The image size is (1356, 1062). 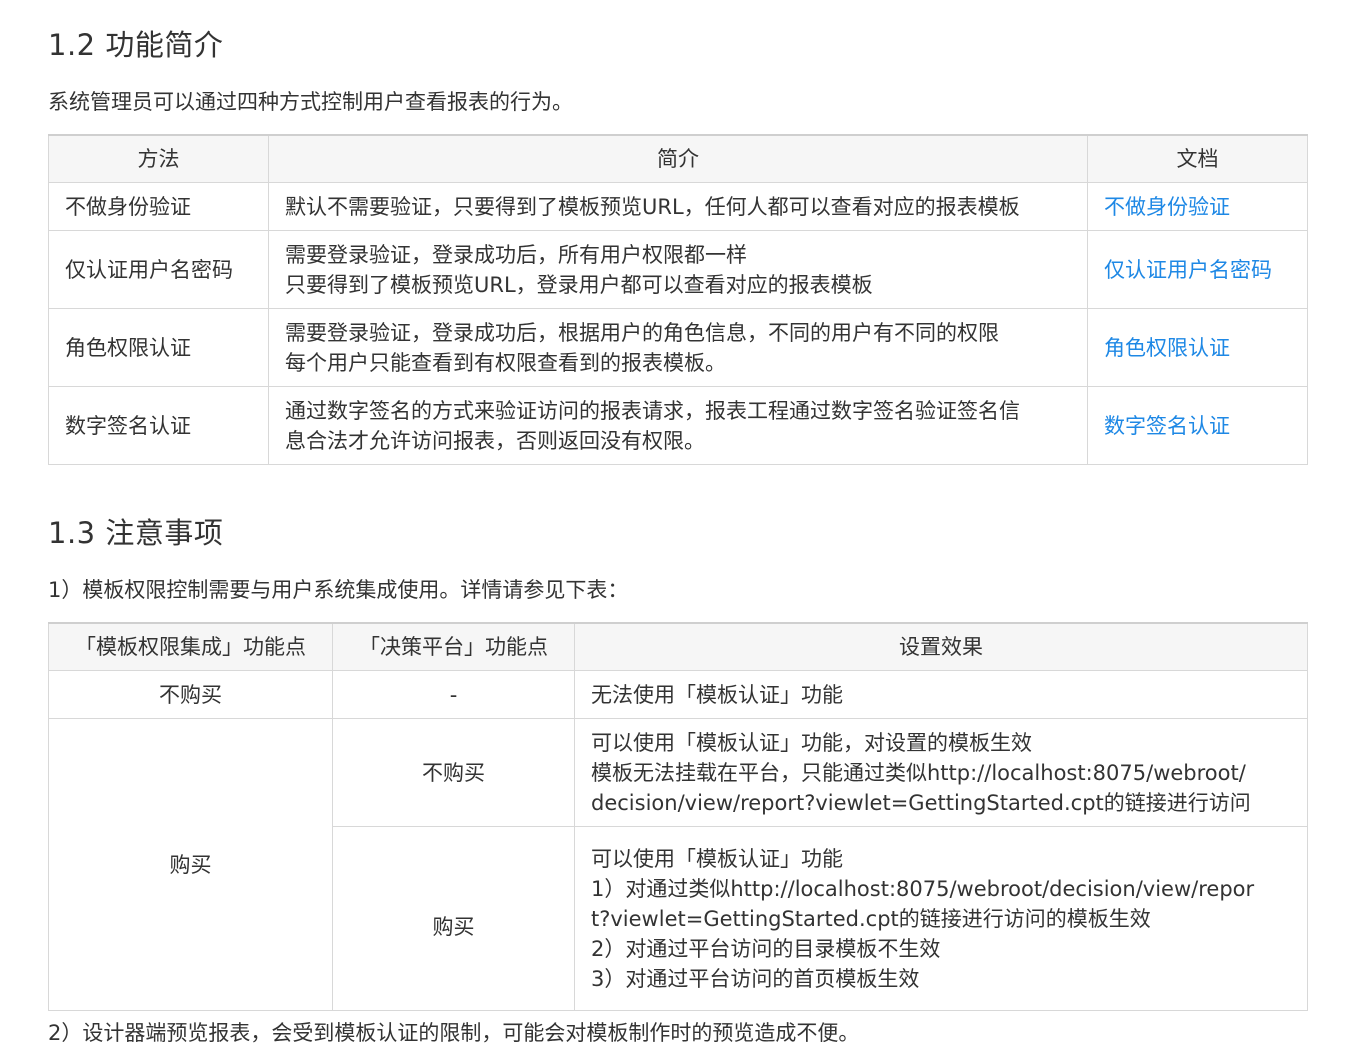 What do you see at coordinates (652, 410) in the screenshot?
I see `summary-line: 通过数字签名的方式来验证访问的报表请求，报表工程通过数字签名验证签名信` at bounding box center [652, 410].